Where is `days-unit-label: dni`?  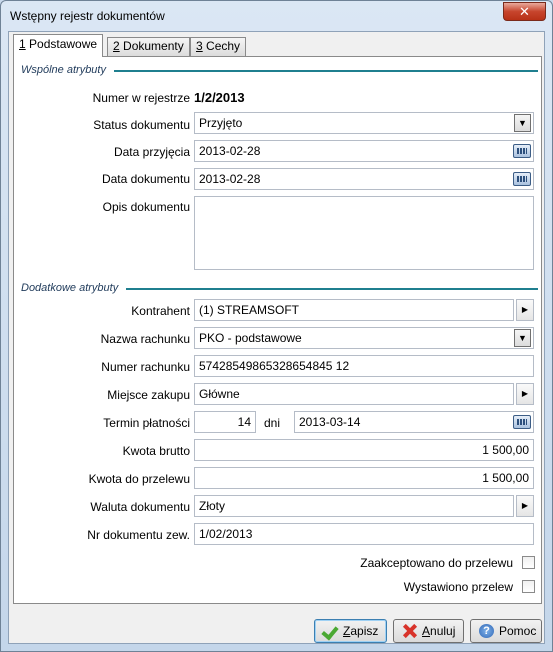 days-unit-label: dni is located at coordinates (272, 423).